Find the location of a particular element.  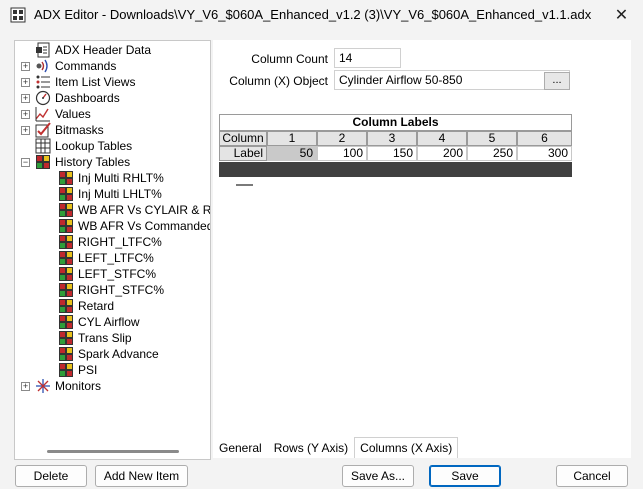

collapse-icon: − is located at coordinates (25, 162).